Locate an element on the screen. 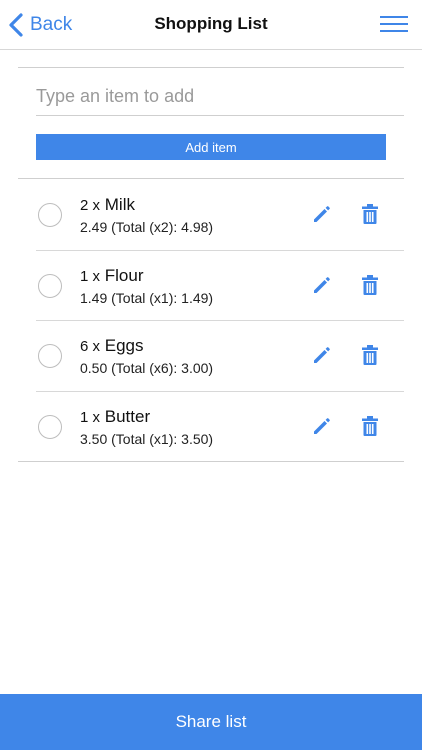 The height and width of the screenshot is (750, 422). item-name-line: 1 x Butter is located at coordinates (115, 417).